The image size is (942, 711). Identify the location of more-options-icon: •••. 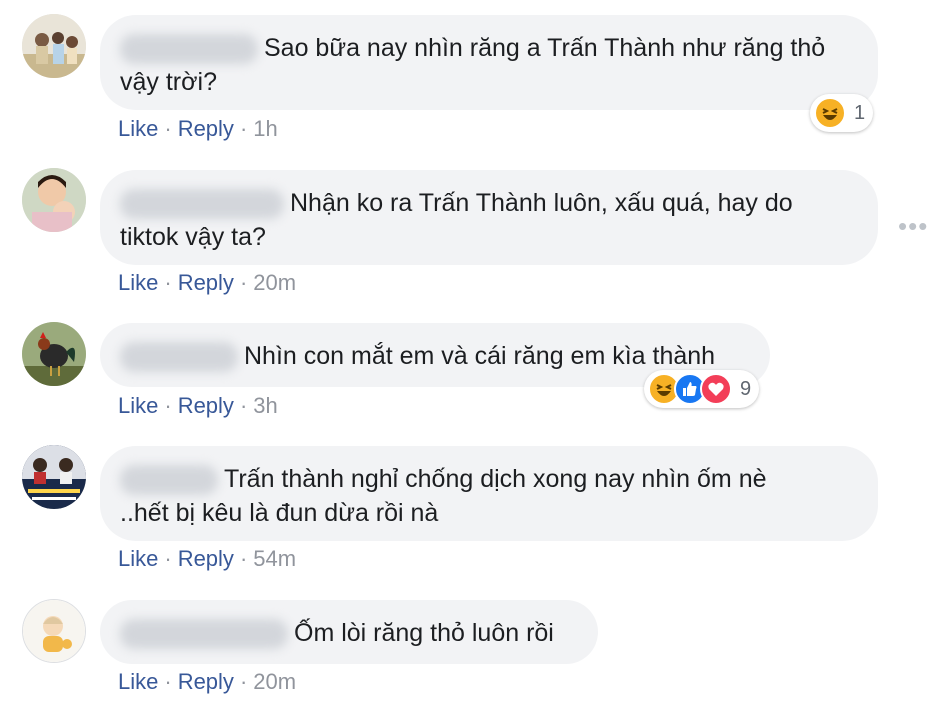
(913, 226).